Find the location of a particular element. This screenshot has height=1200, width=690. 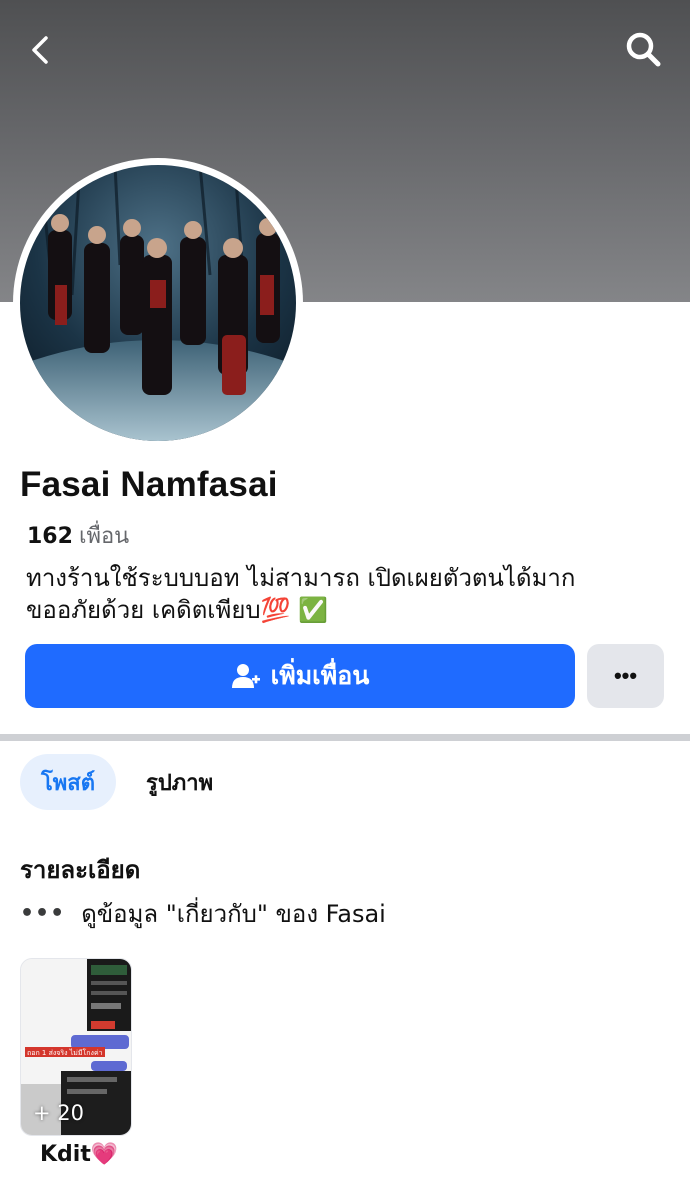

section-divider is located at coordinates (345, 737).